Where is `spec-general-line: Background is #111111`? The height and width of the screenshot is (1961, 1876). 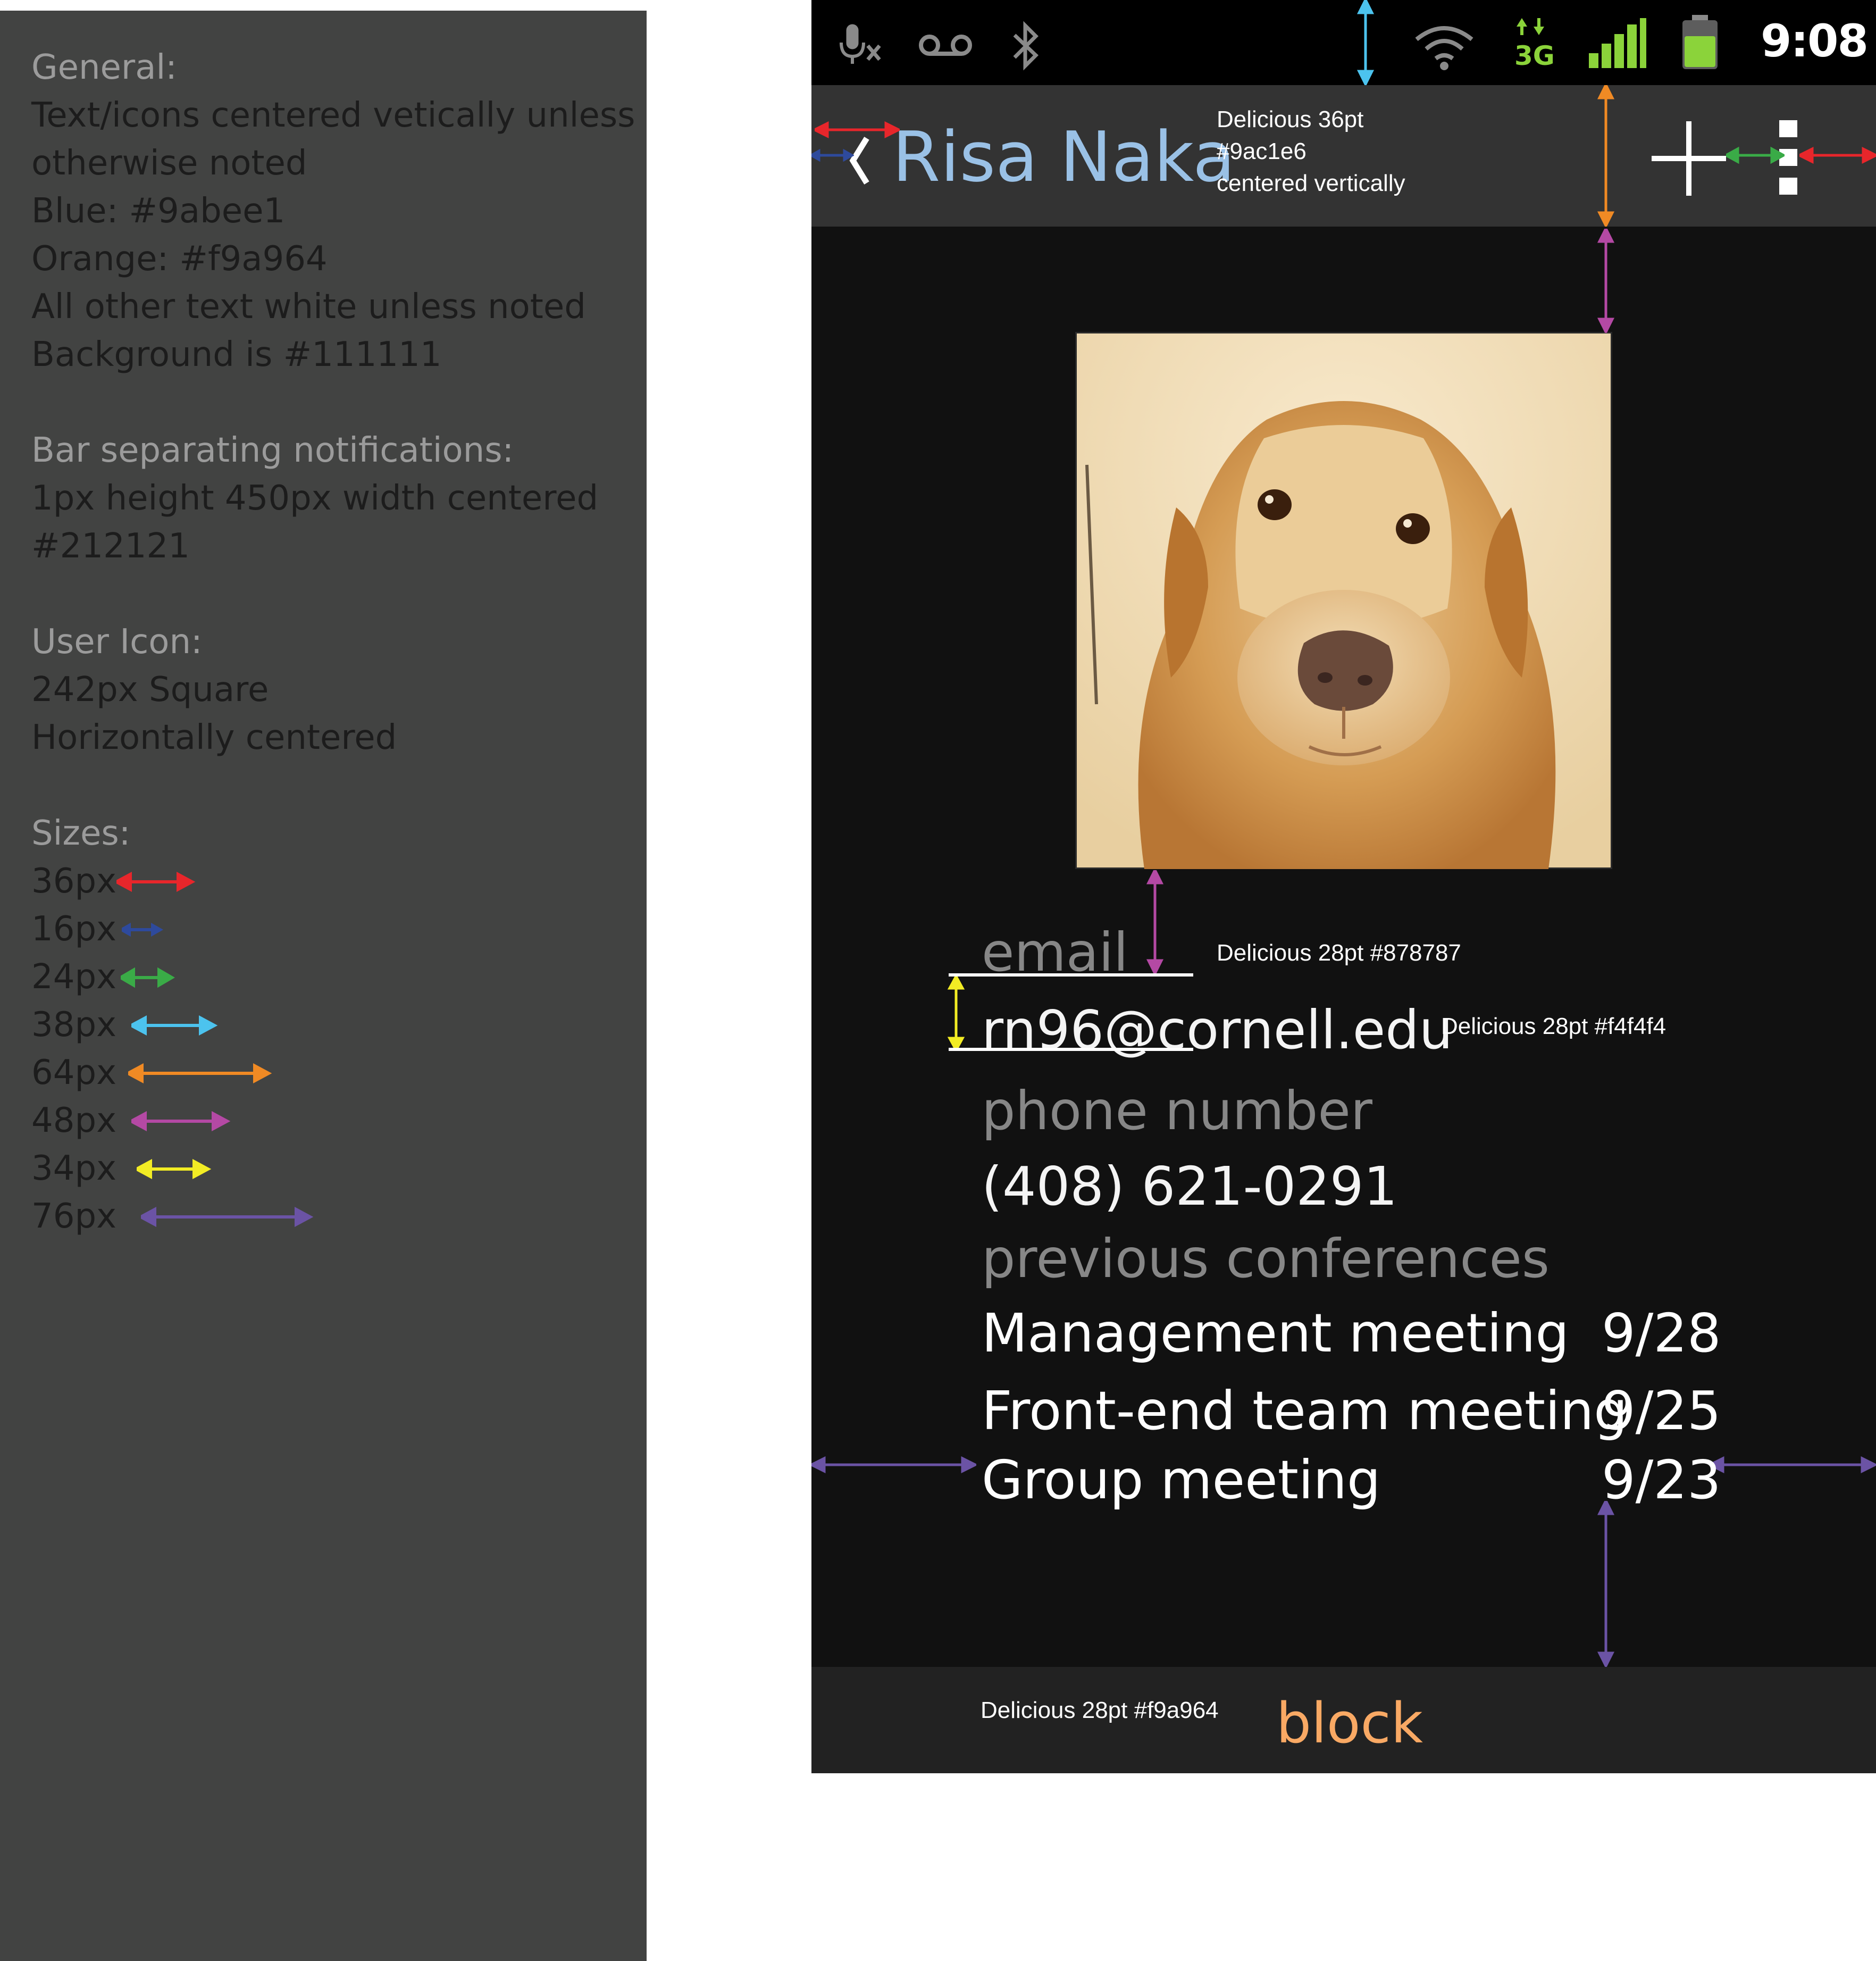
spec-general-line: Background is #111111 is located at coordinates (236, 354).